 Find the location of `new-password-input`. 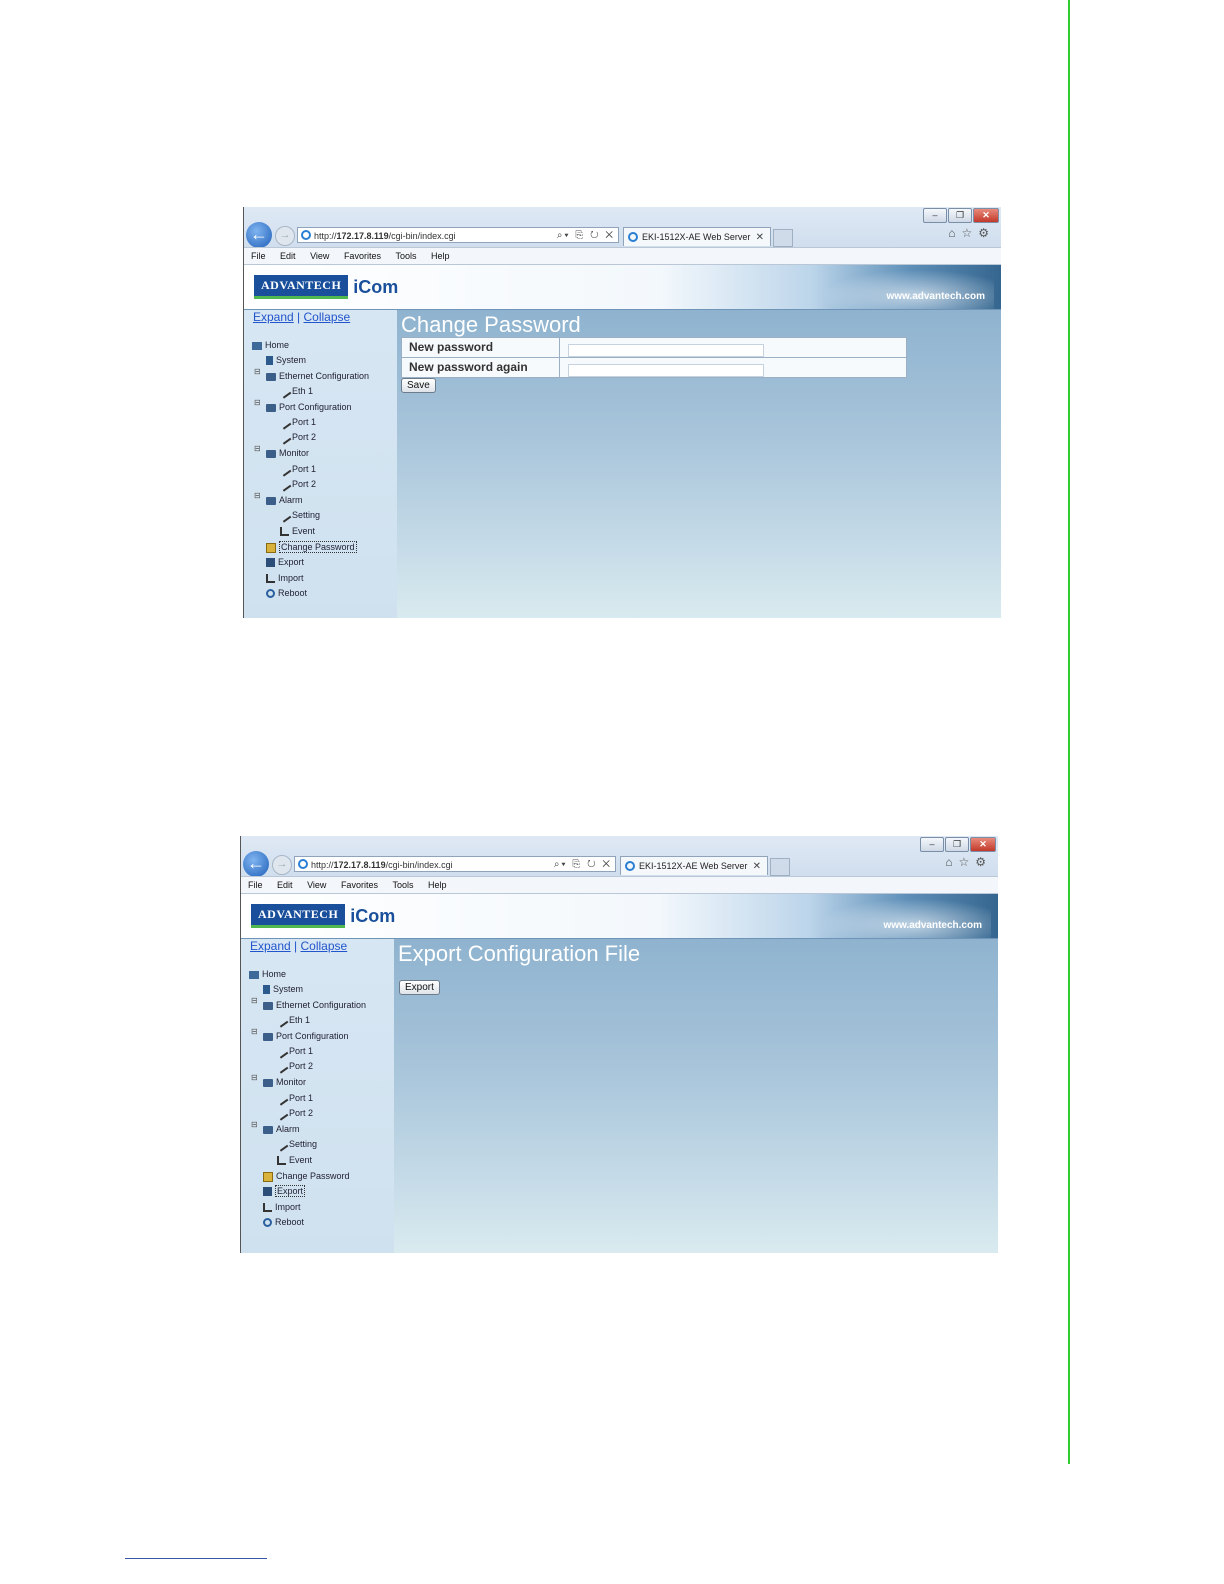

new-password-input is located at coordinates (666, 350).